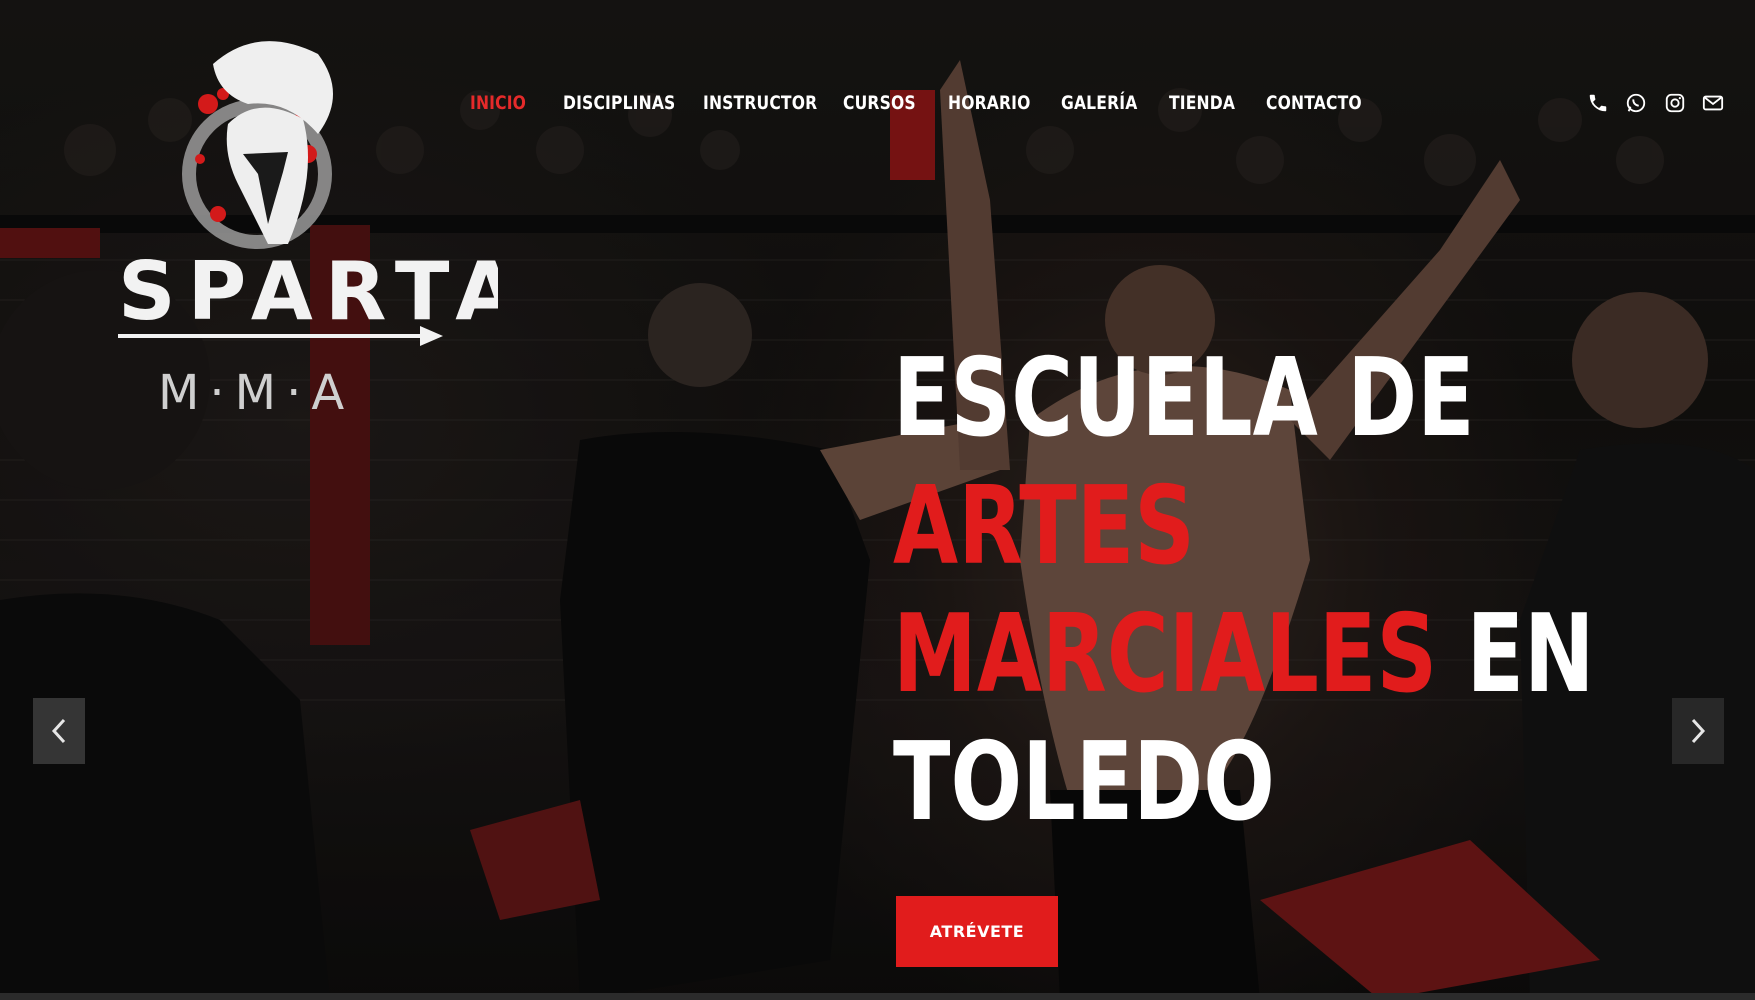 The width and height of the screenshot is (1755, 1000). What do you see at coordinates (977, 931) in the screenshot?
I see `atrevete-button: ATRÉVETE` at bounding box center [977, 931].